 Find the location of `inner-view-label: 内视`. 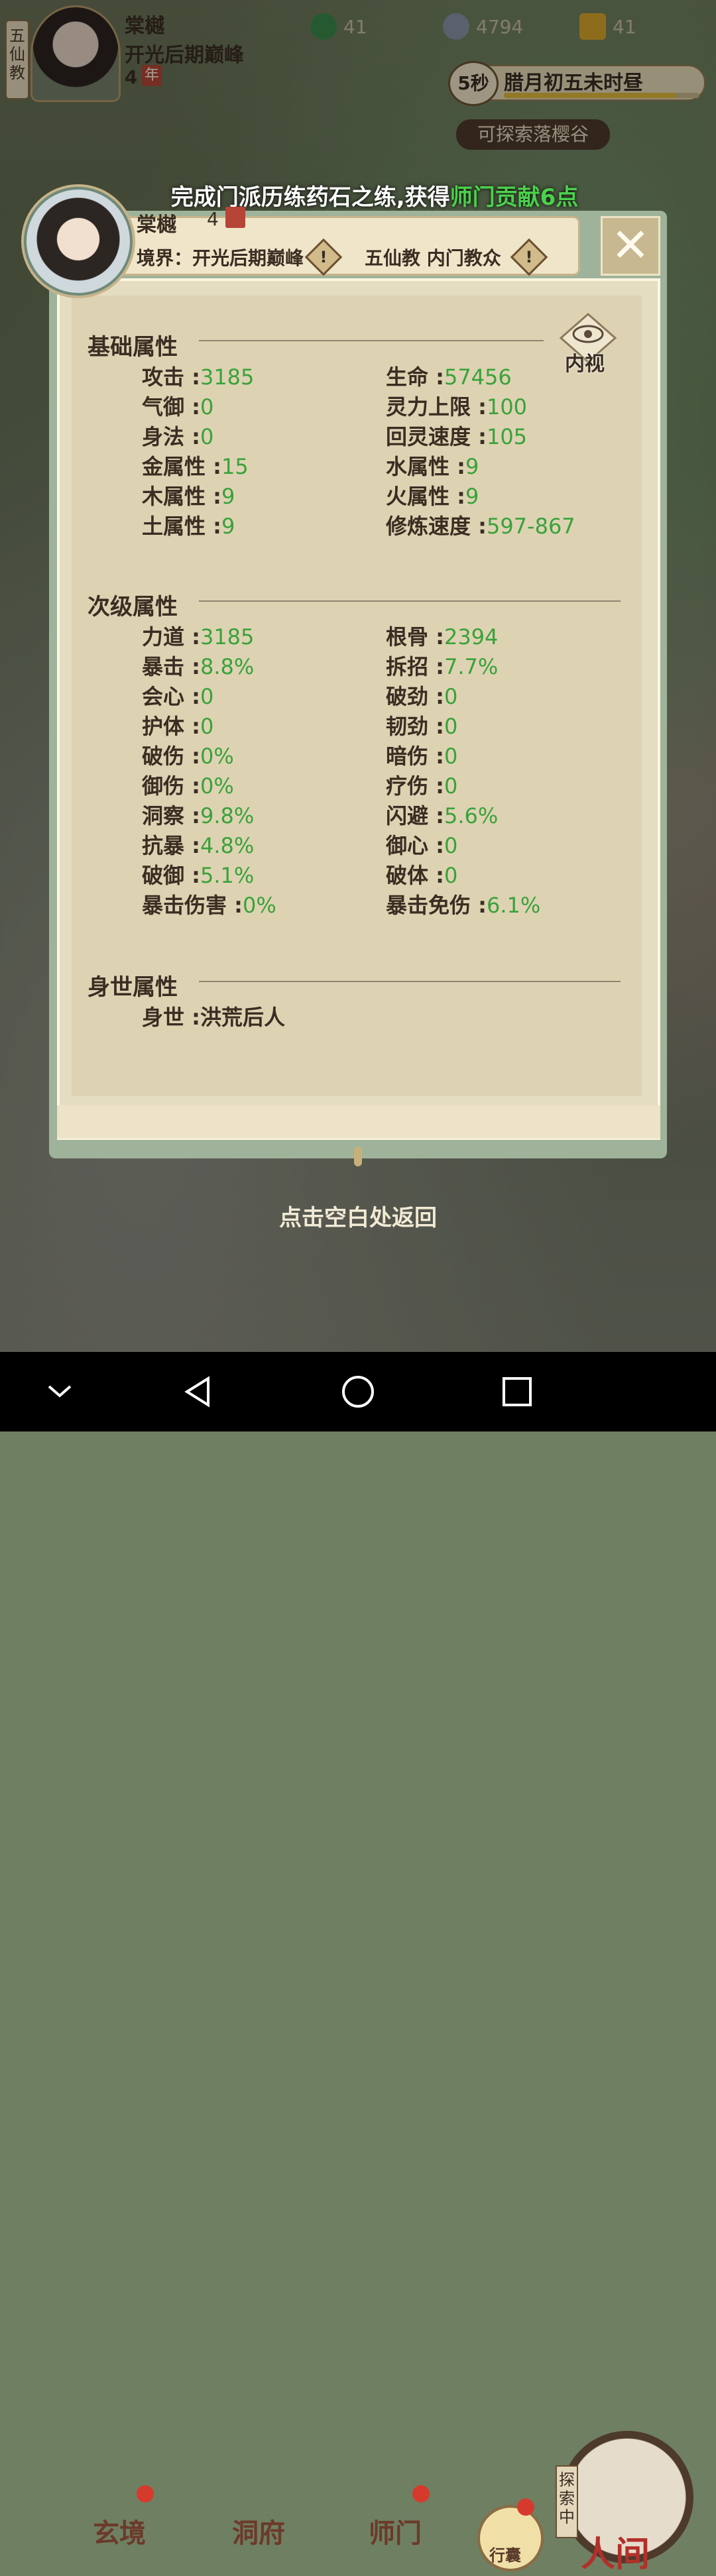

inner-view-label: 内视 is located at coordinates (585, 361).